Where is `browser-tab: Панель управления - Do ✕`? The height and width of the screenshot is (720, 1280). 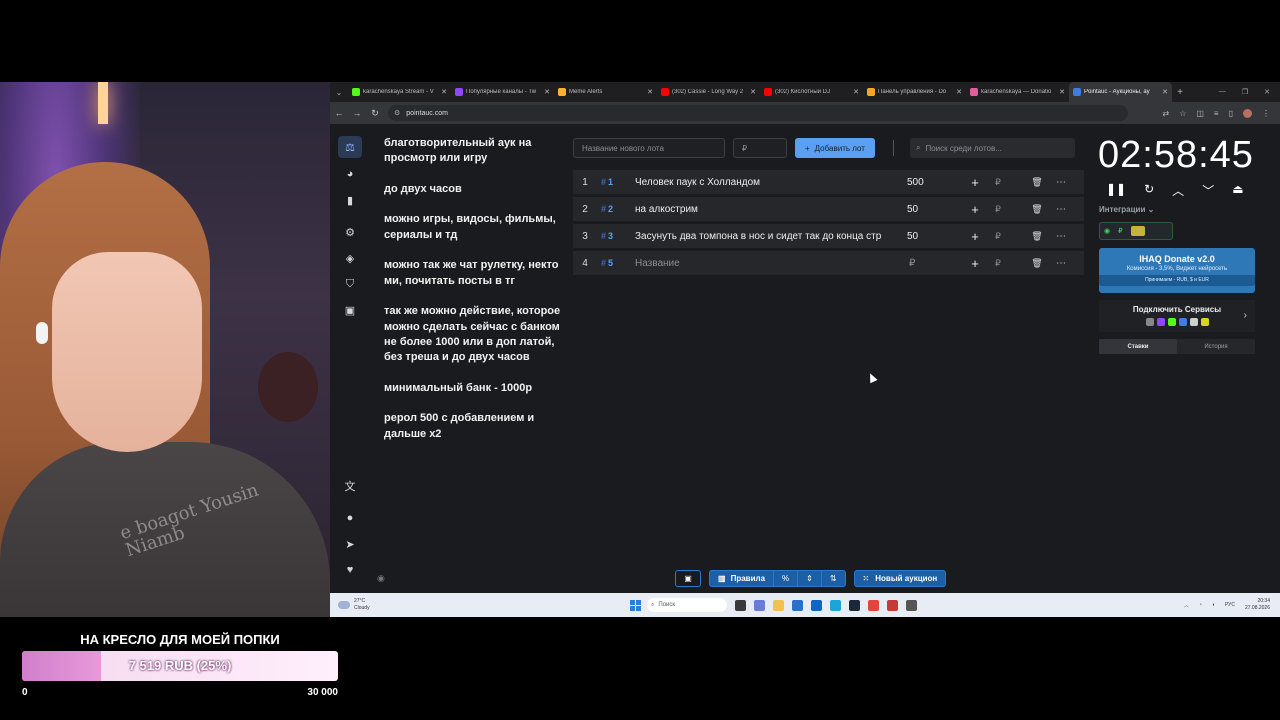
browser-tab: Панель управления - Do ✕ is located at coordinates (914, 92).